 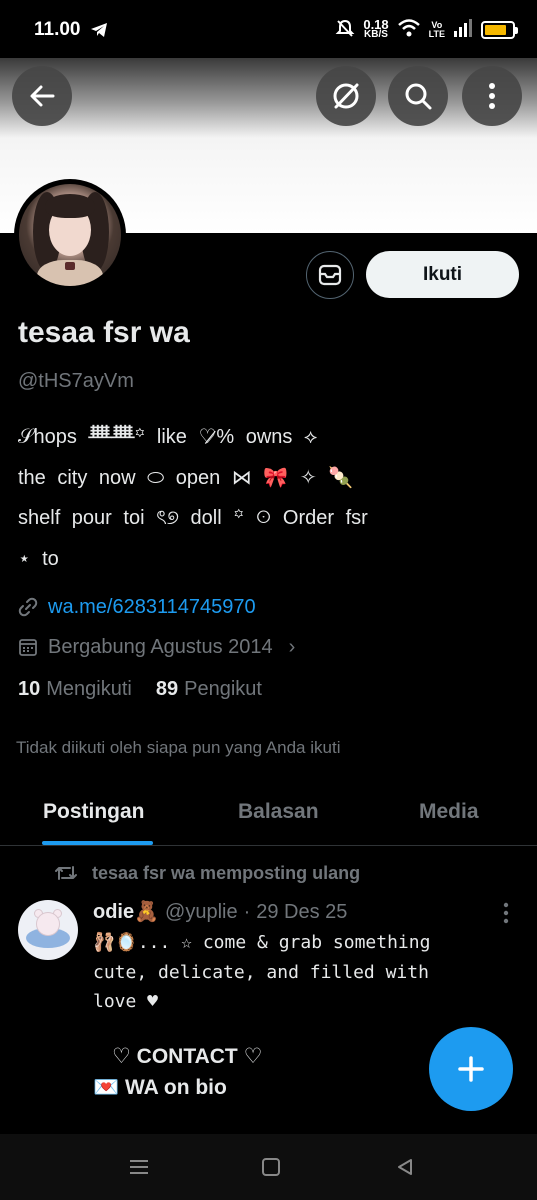 I want to click on post-text-line: 🩰🪞... ☆ come & grab something, so click(x=262, y=942).